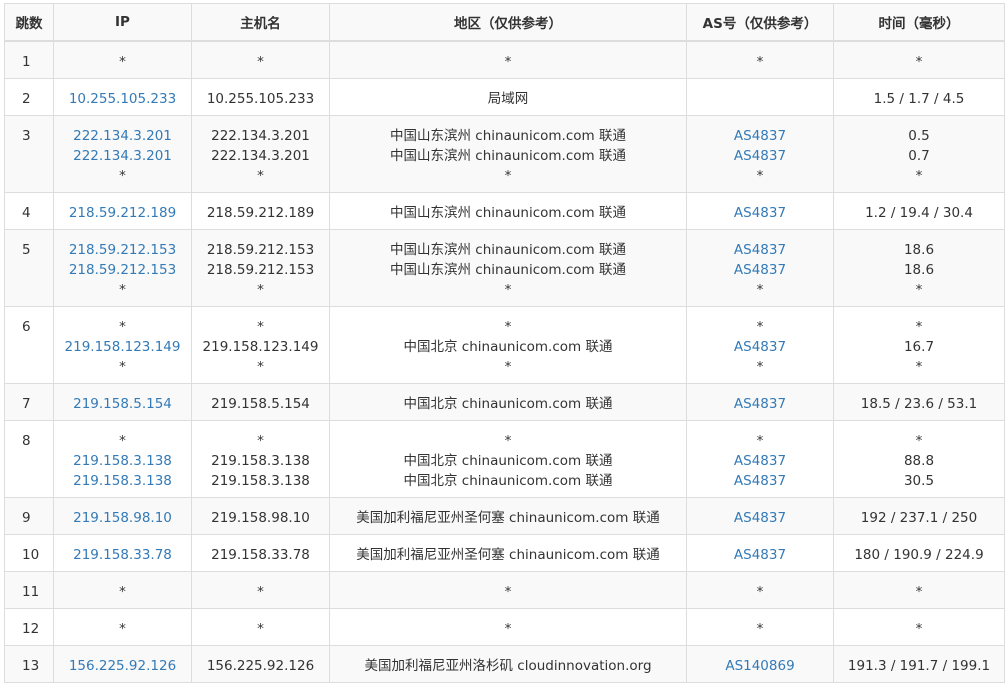 The image size is (1008, 686). I want to click on time-text: 191.3 / 191.7 / 199.1, so click(919, 665).